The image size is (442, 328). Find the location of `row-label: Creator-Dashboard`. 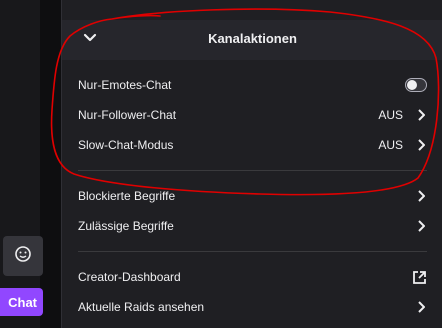

row-label: Creator-Dashboard is located at coordinates (129, 277).